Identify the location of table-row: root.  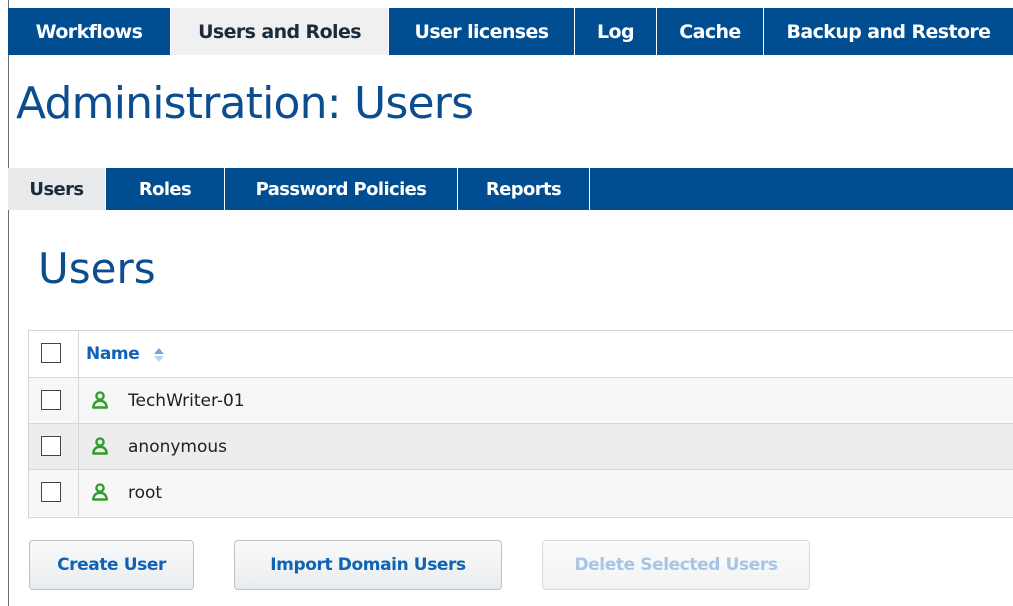
(521, 493).